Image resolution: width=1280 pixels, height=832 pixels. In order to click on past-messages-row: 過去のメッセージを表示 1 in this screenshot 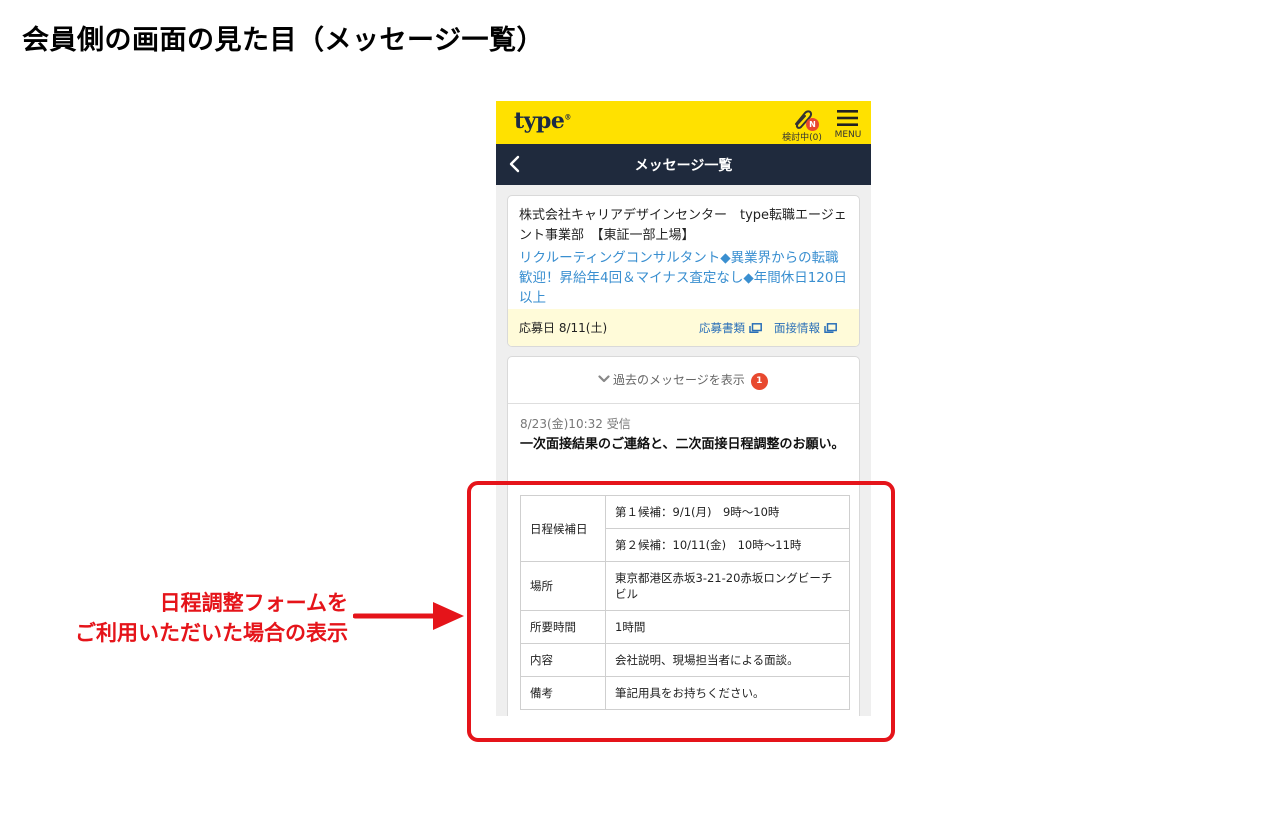, I will do `click(683, 380)`.